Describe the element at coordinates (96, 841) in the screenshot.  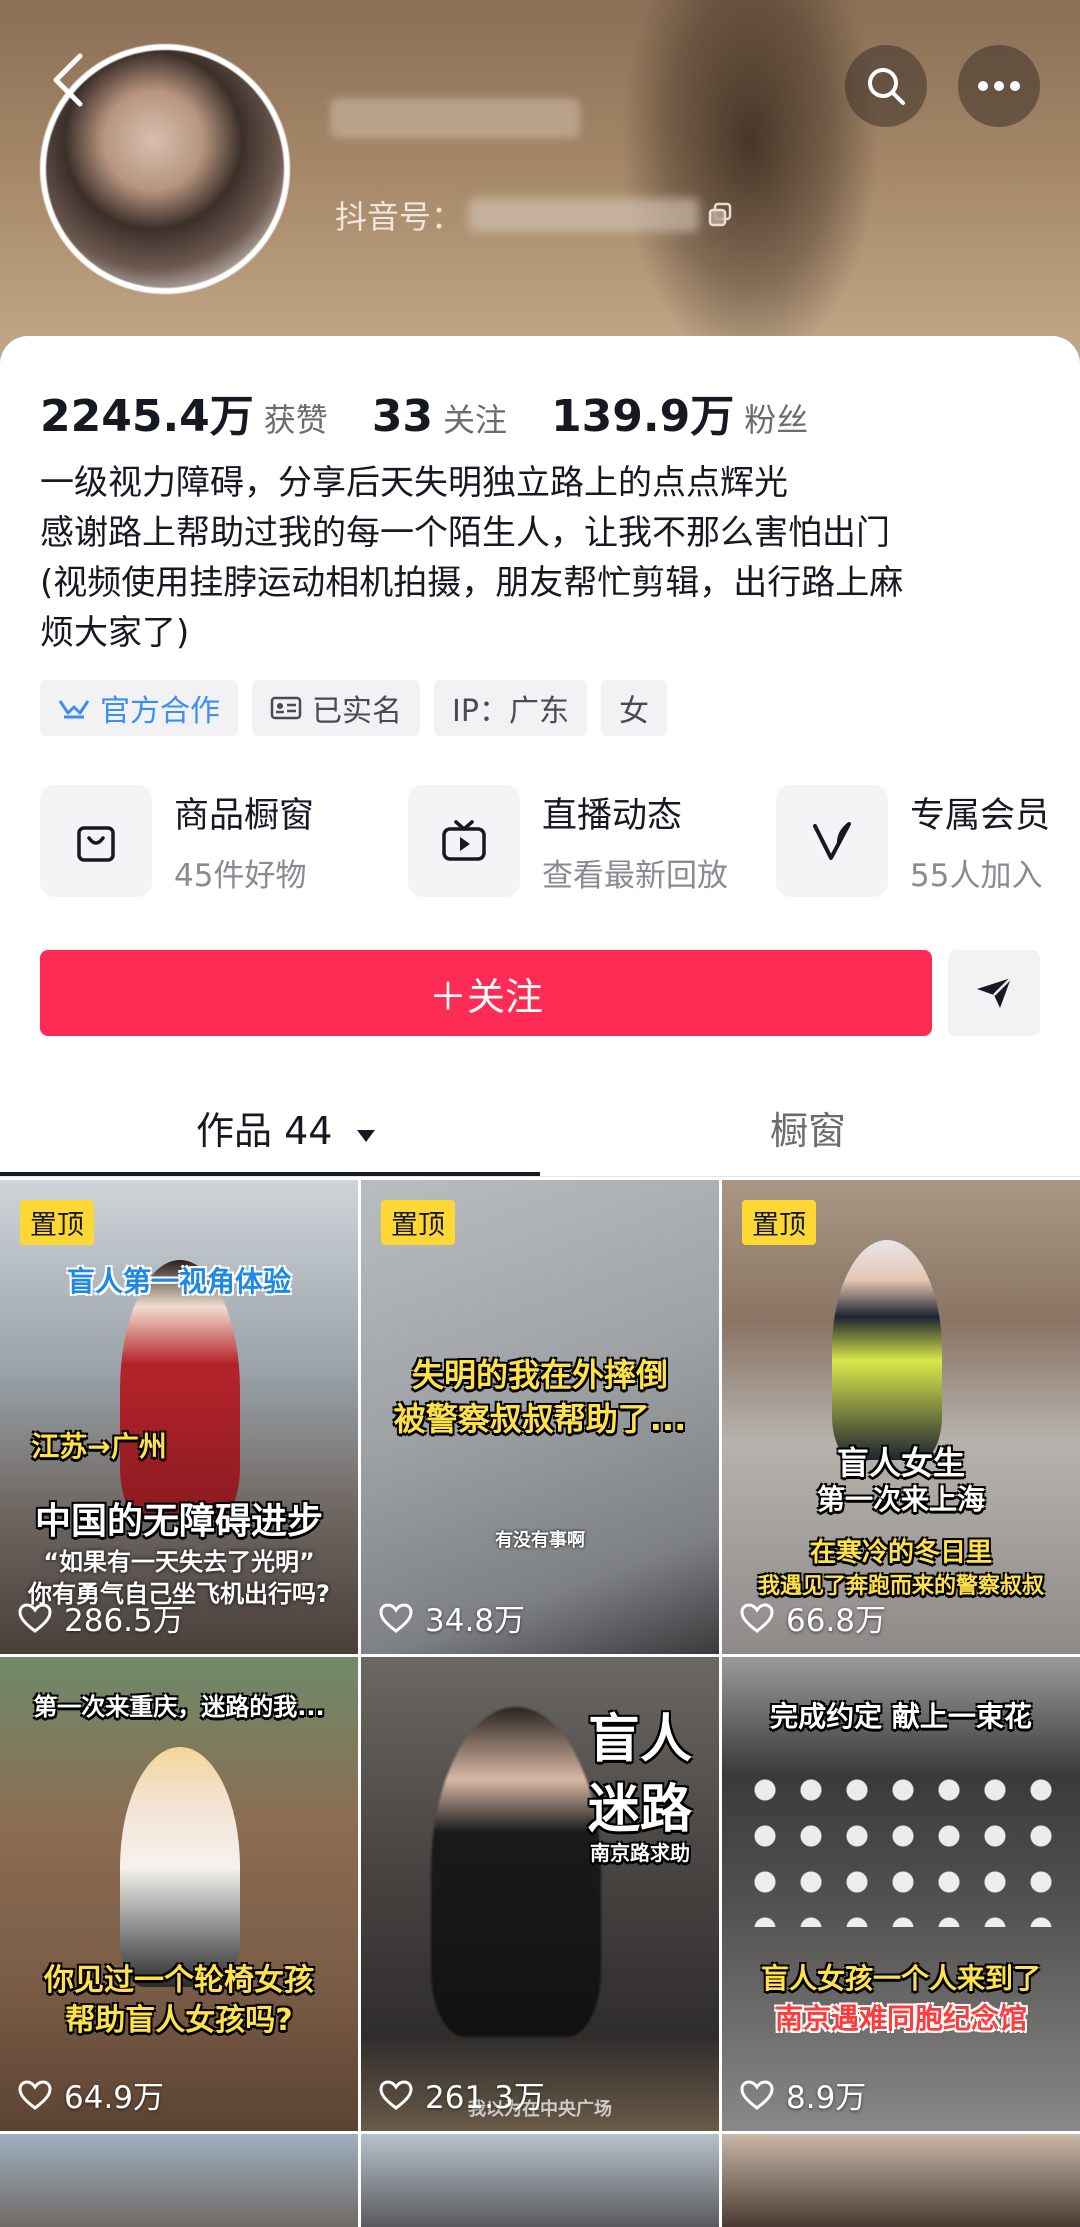
I see `shopping-bag-icon` at that location.